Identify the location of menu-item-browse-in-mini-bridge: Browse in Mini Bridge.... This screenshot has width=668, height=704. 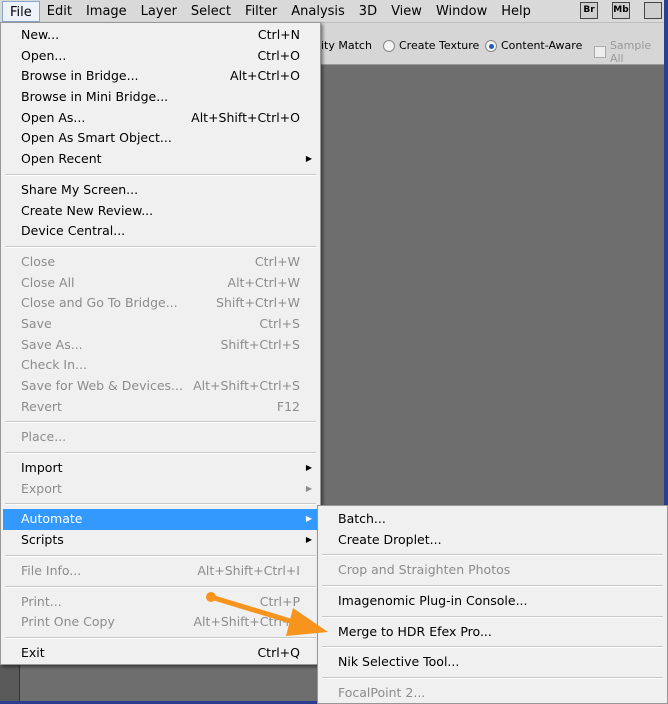
(160, 97).